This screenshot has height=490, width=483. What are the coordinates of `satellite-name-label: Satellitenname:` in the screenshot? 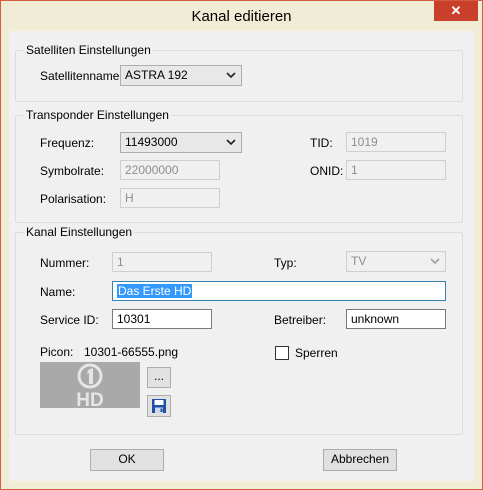 It's located at (81, 76).